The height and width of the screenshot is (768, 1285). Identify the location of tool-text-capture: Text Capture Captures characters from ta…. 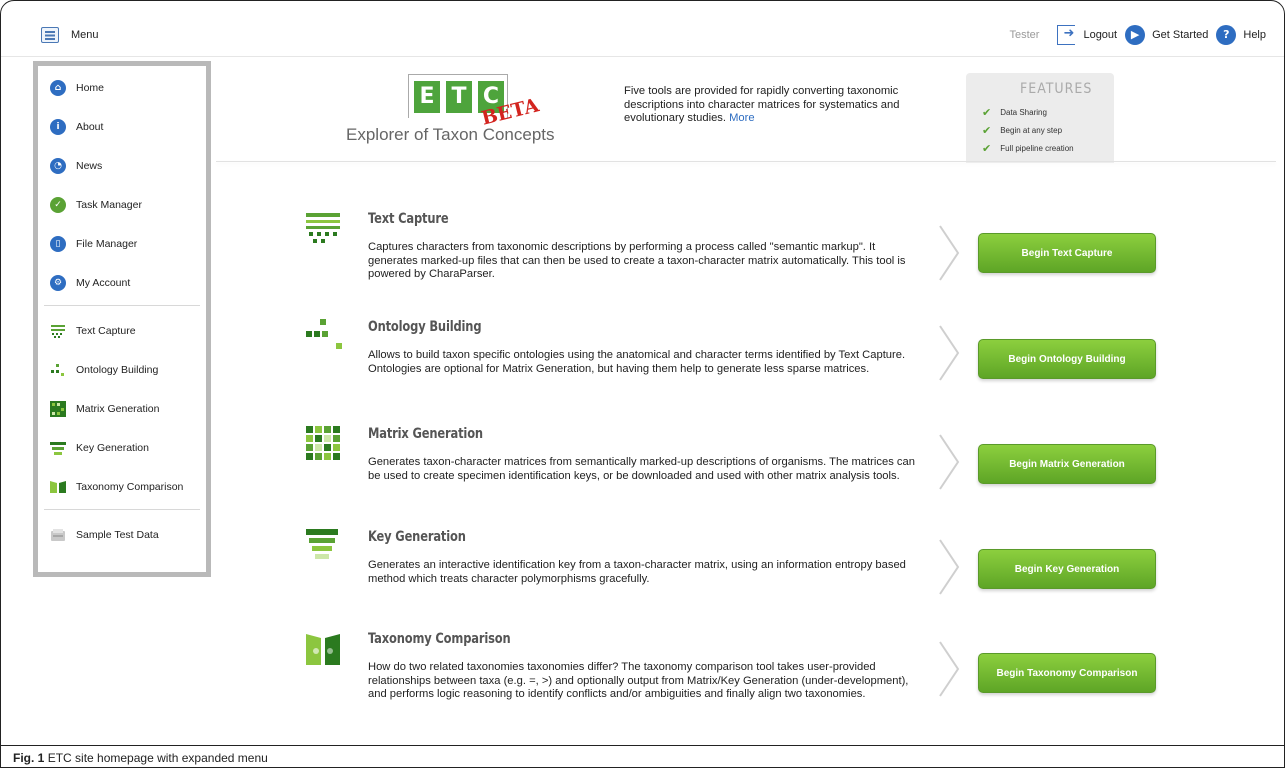
(786, 251).